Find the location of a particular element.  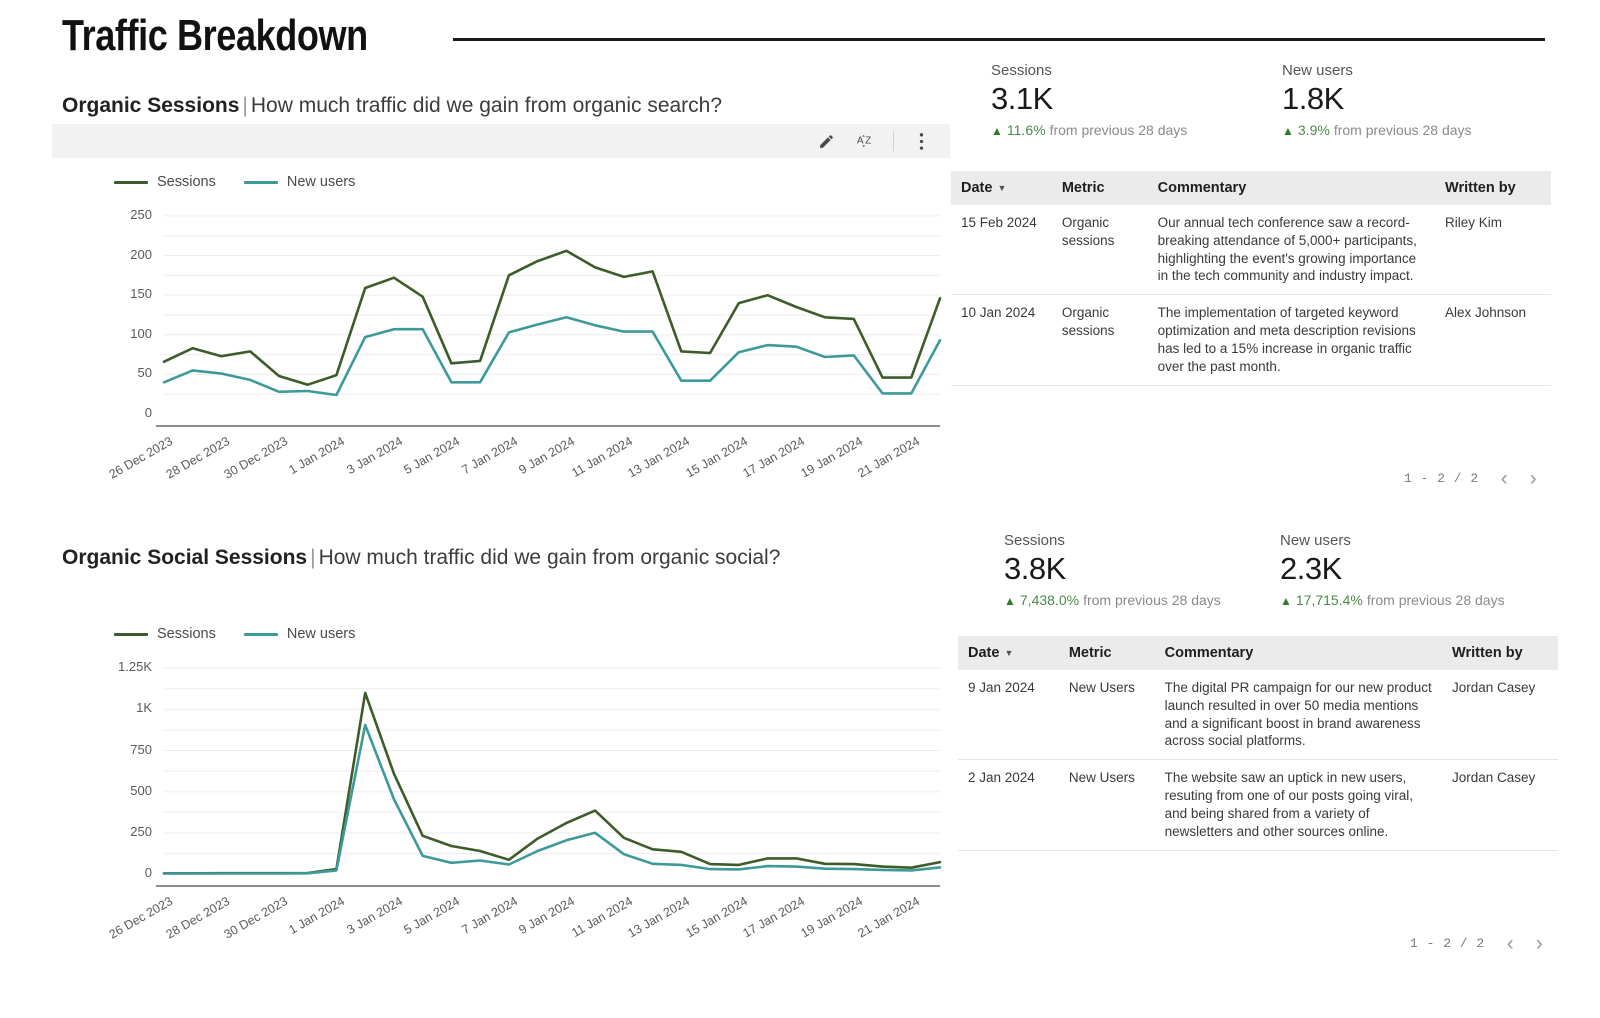

cell-author: Riley Kim is located at coordinates (1493, 250).